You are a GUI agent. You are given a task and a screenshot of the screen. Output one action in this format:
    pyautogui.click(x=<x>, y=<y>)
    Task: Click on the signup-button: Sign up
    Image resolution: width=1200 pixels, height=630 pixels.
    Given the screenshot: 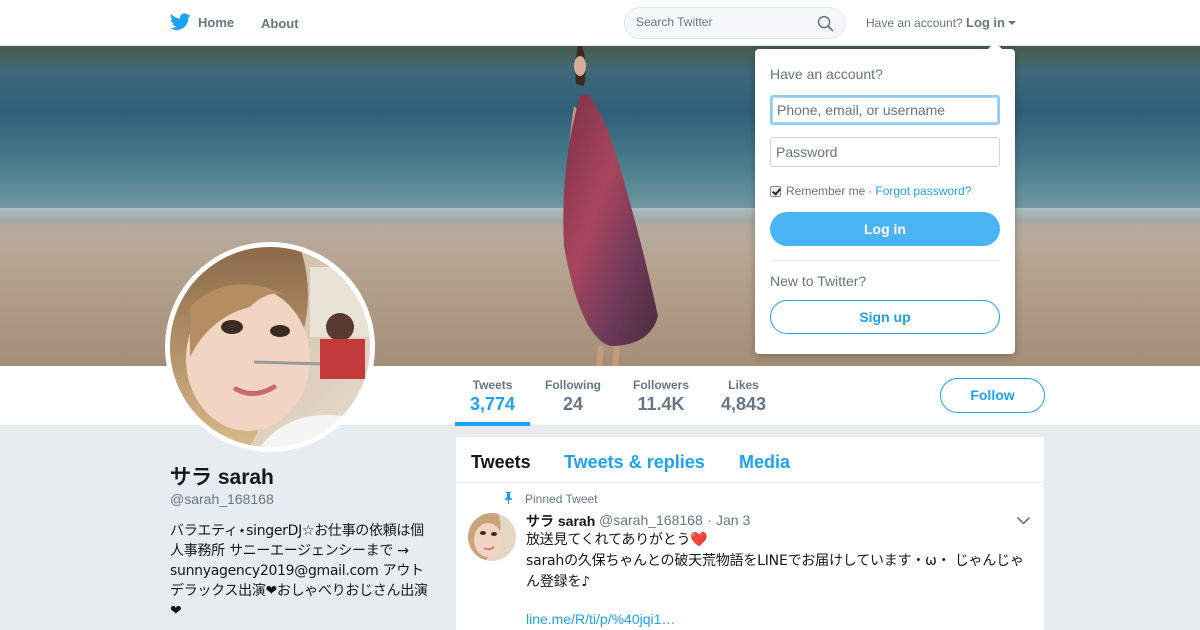 What is the action you would take?
    pyautogui.click(x=885, y=317)
    